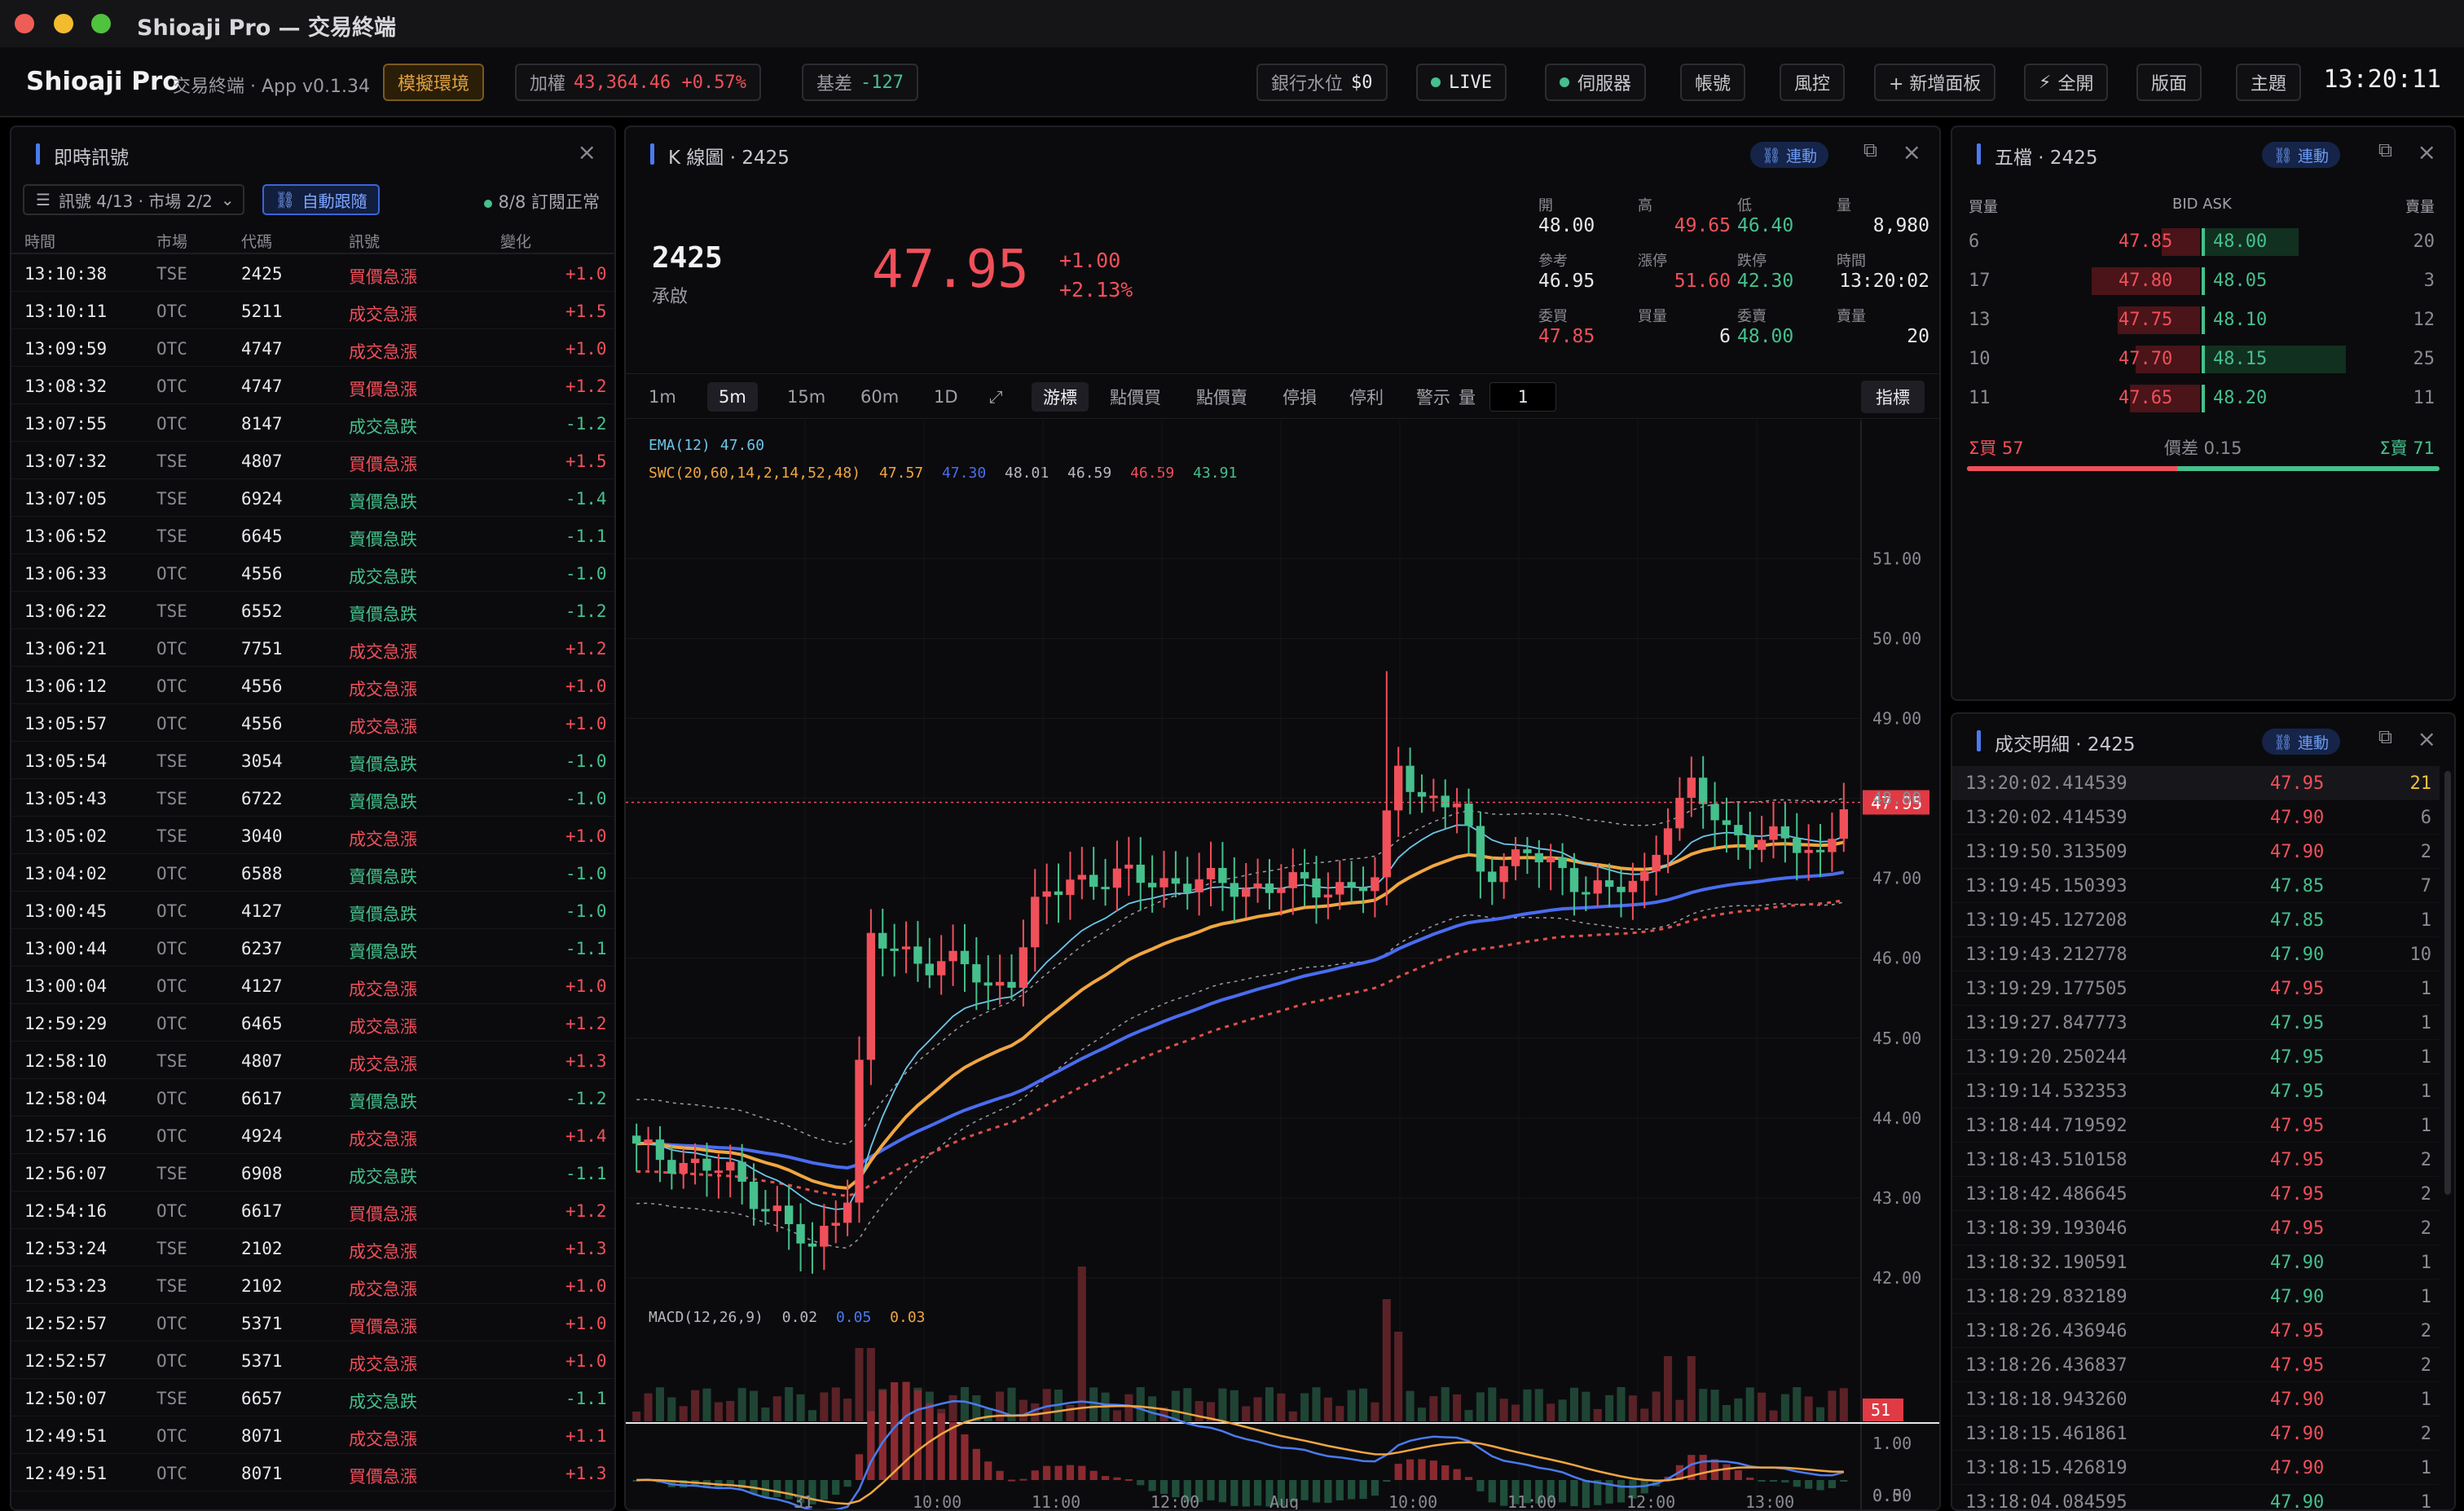 The image size is (2464, 1511). I want to click on ob-ask: 48.05, so click(2240, 281).